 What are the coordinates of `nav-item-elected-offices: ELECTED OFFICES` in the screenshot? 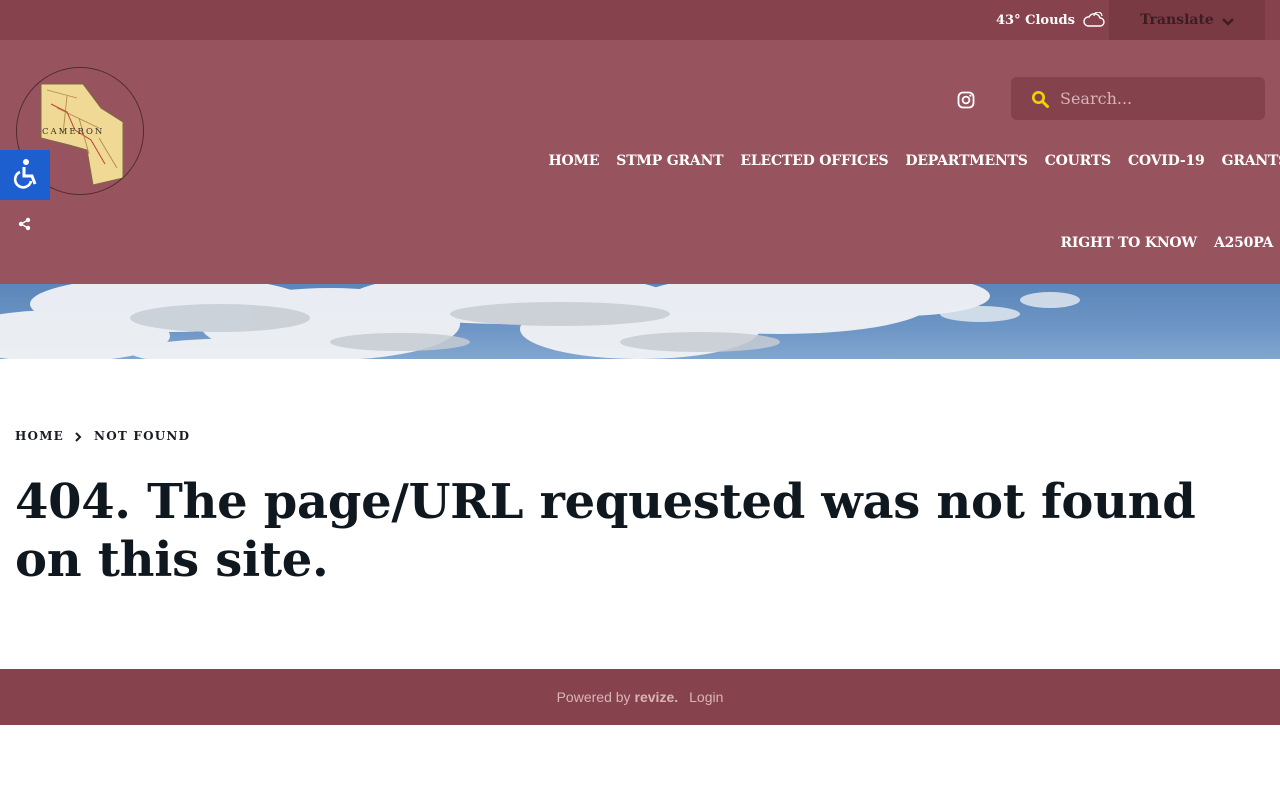 It's located at (814, 161).